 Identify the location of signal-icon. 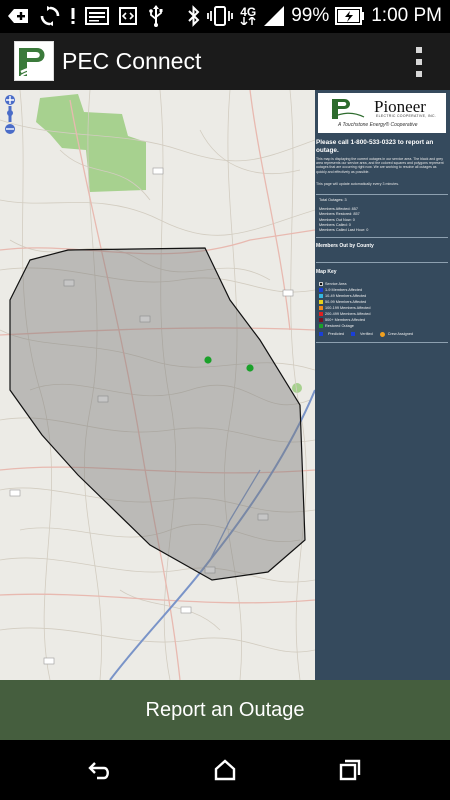
(274, 16).